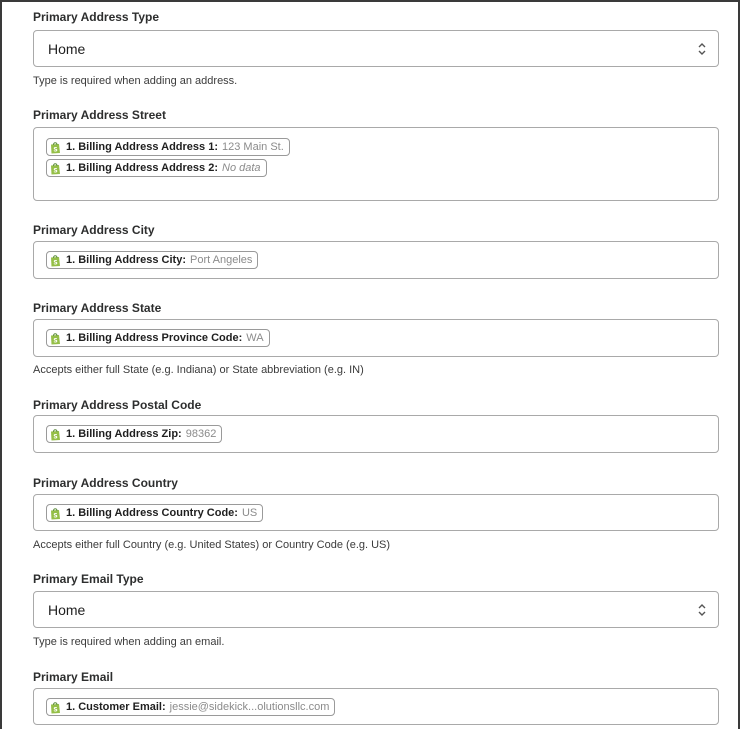  I want to click on state-label: Primary Address State, so click(97, 308).